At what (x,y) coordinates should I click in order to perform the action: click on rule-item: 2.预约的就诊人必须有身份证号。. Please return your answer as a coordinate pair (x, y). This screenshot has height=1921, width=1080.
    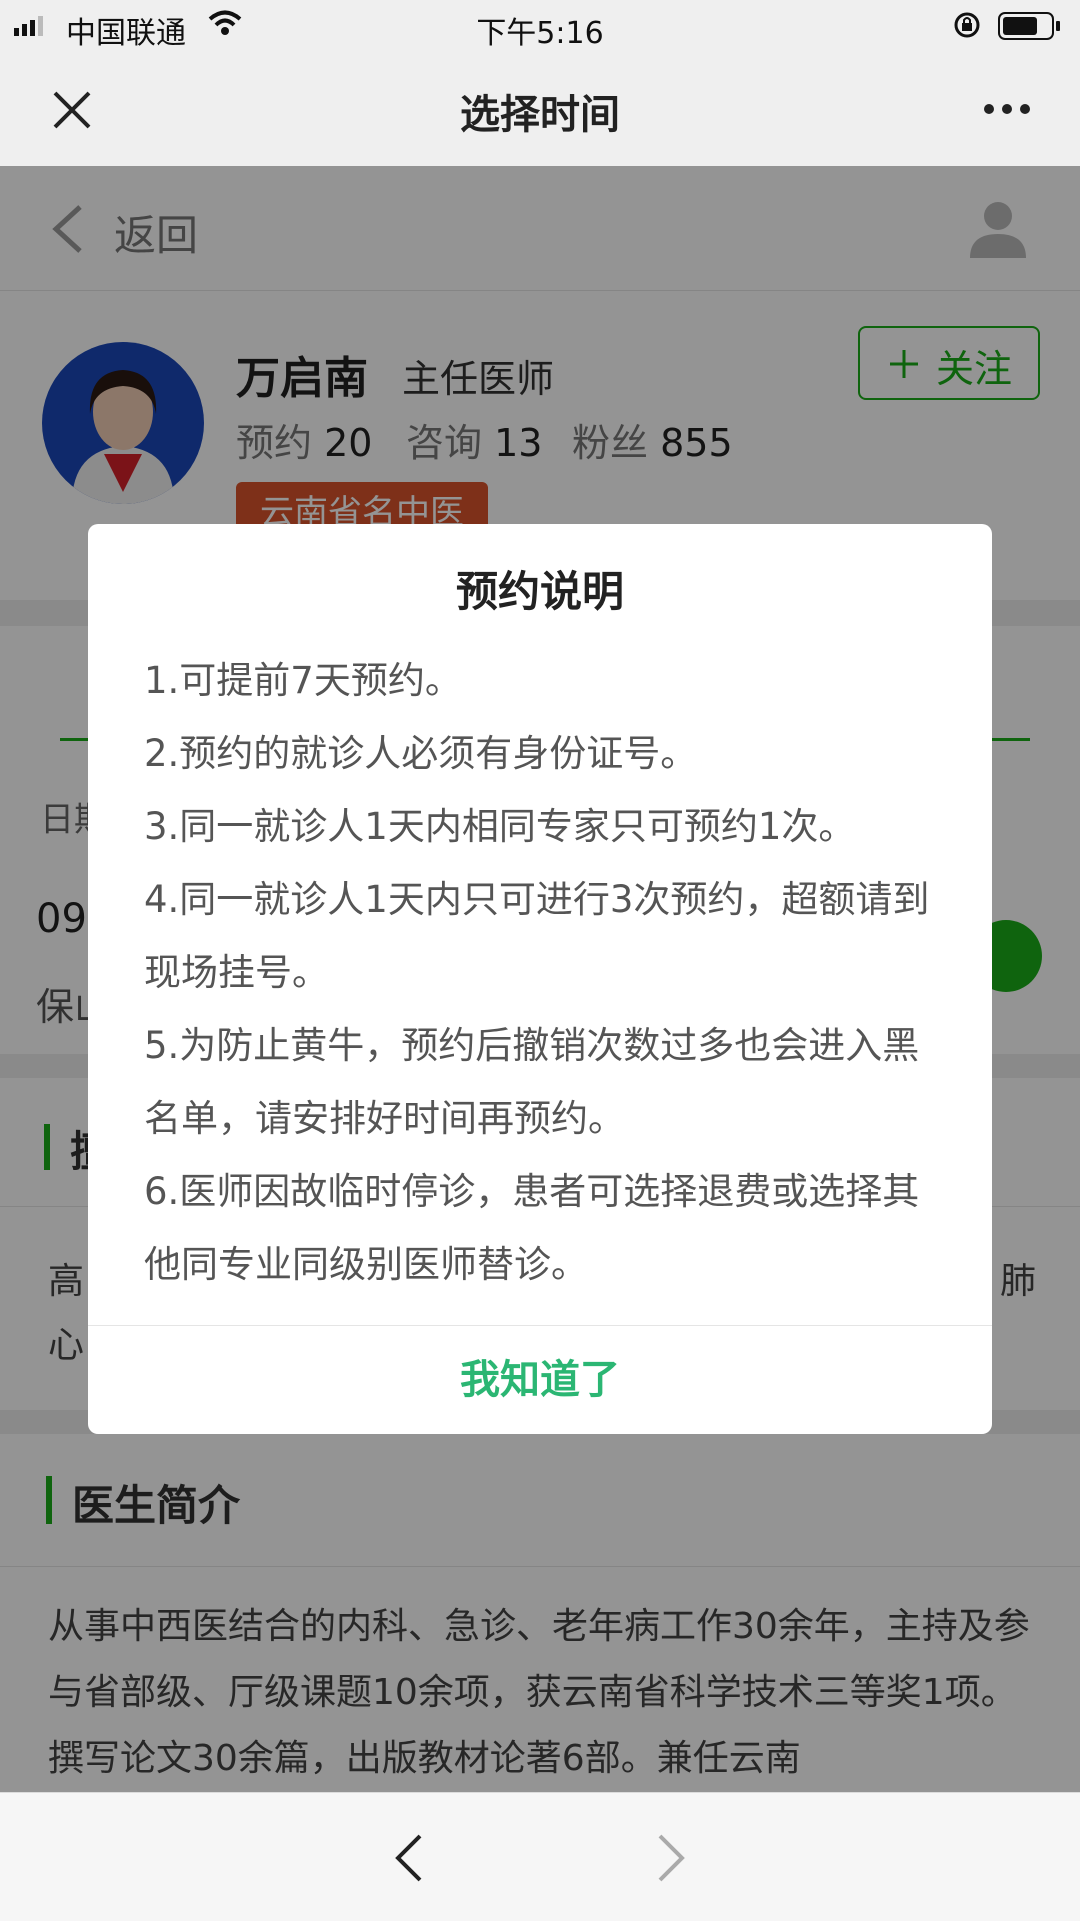
    Looking at the image, I should click on (421, 753).